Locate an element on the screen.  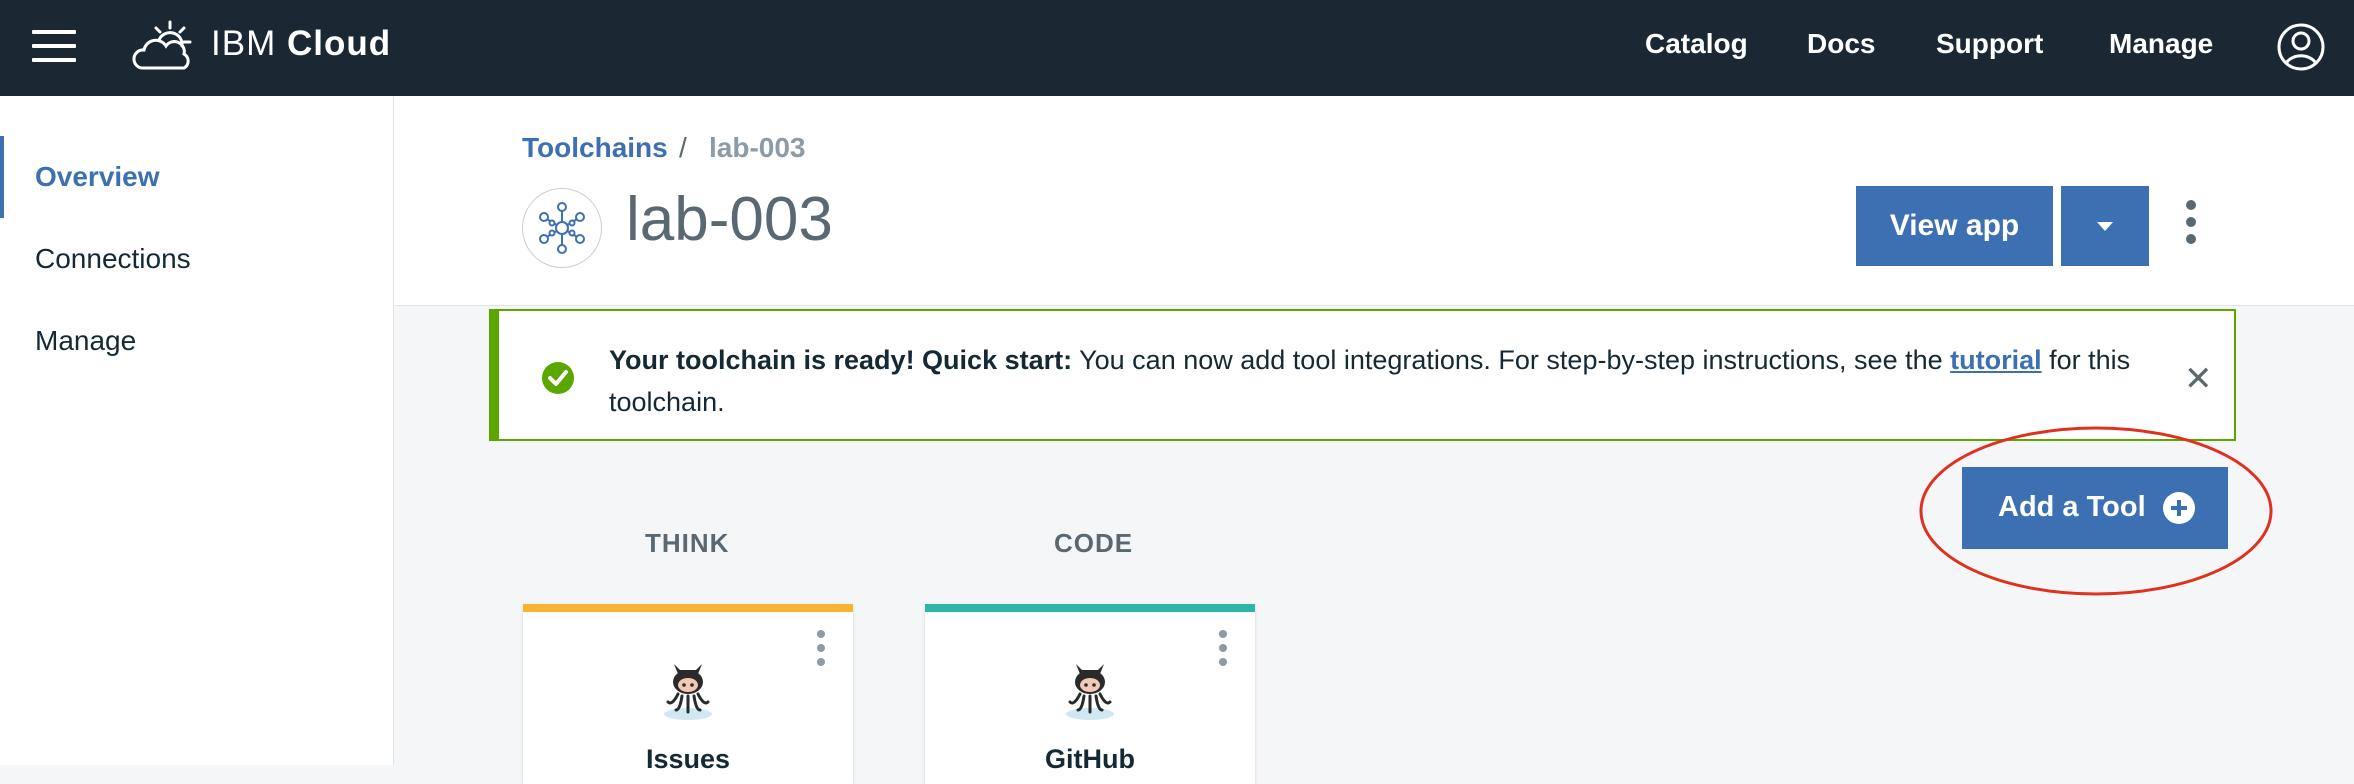
sidebar-item-manage: Manage is located at coordinates (85, 341).